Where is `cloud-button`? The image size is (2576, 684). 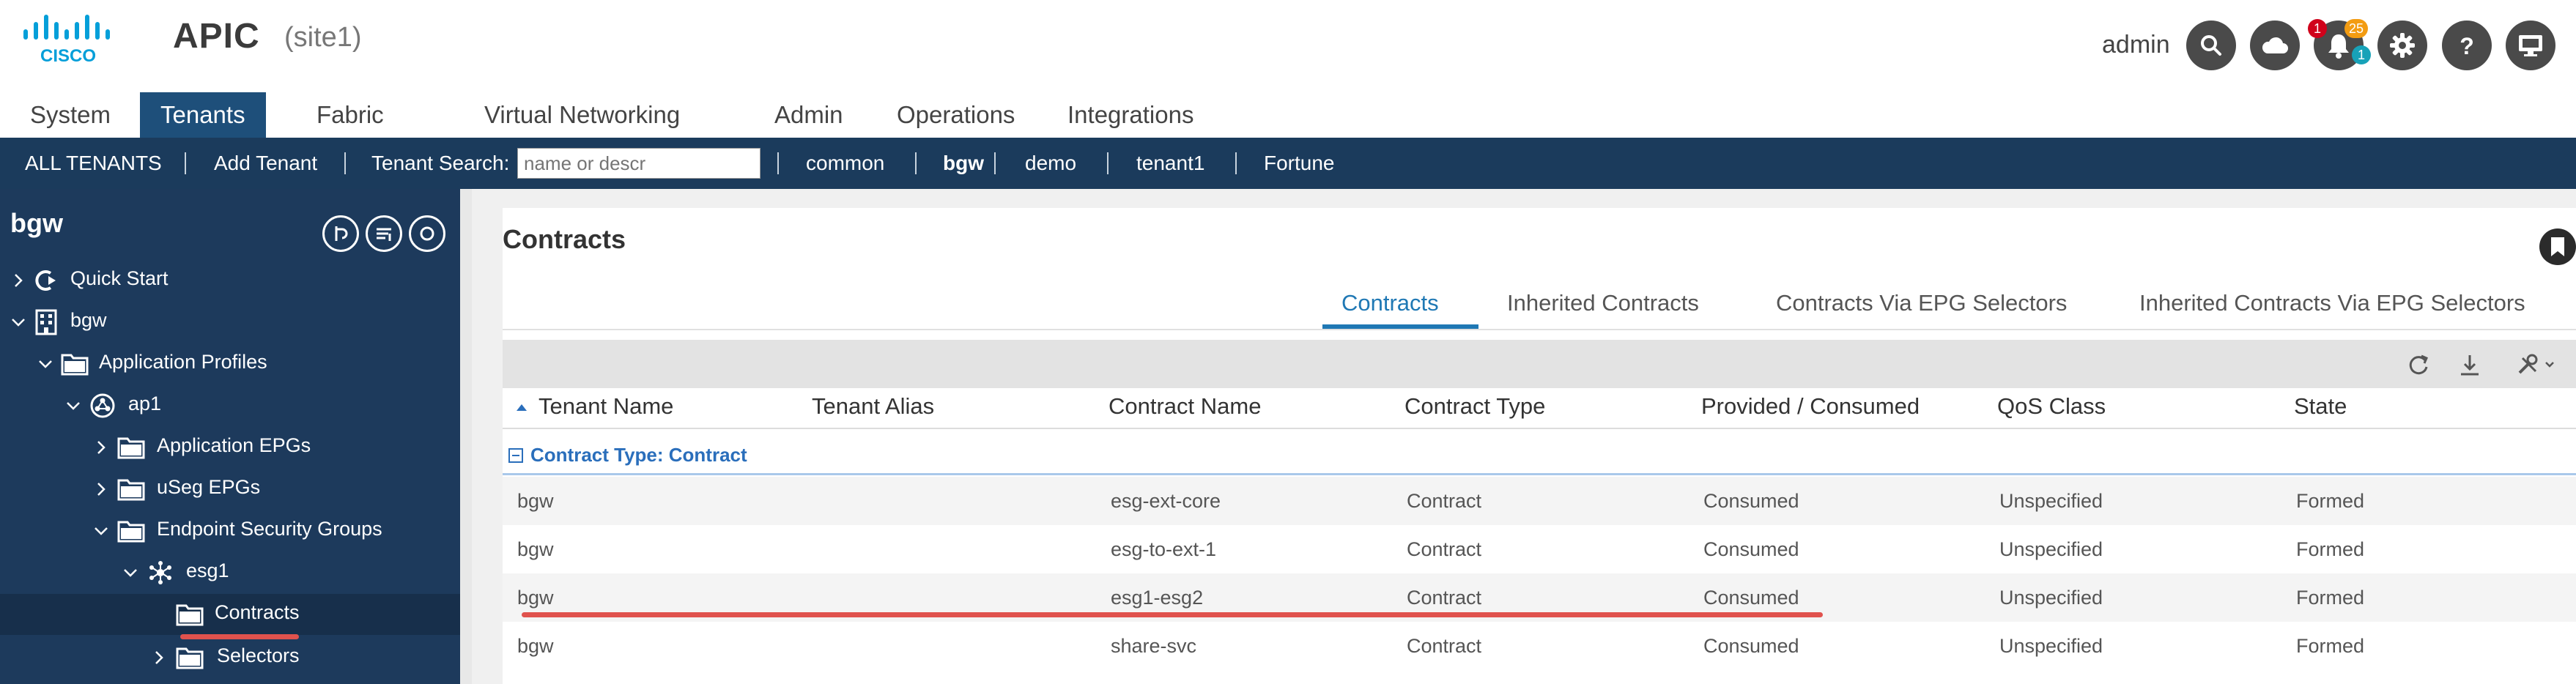
cloud-button is located at coordinates (2275, 45).